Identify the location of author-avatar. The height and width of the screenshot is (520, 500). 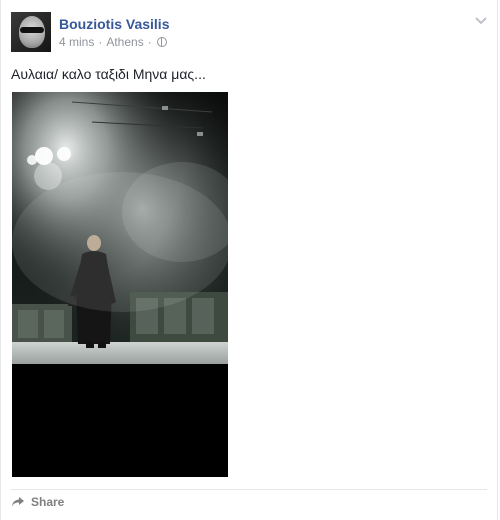
(31, 32).